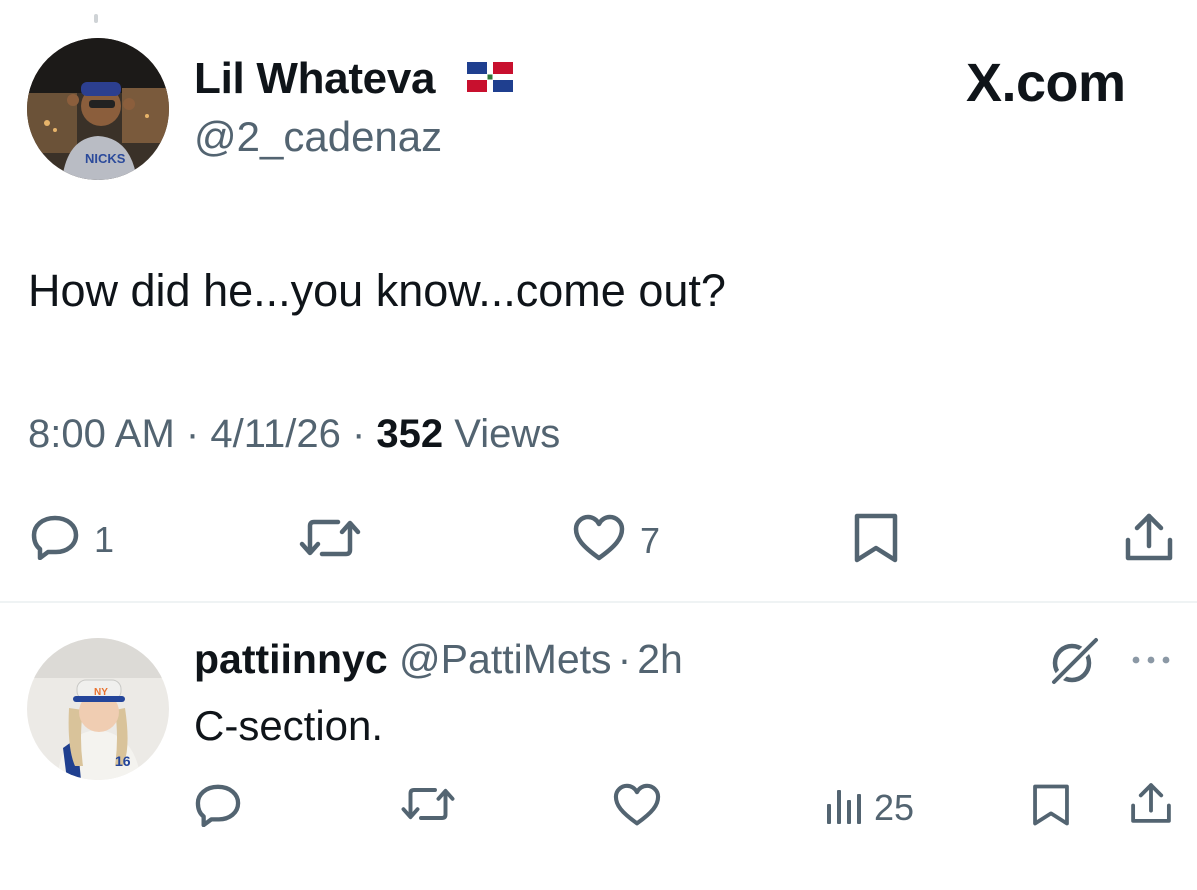 Image resolution: width=1197 pixels, height=890 pixels. I want to click on like-button: 7, so click(616, 540).